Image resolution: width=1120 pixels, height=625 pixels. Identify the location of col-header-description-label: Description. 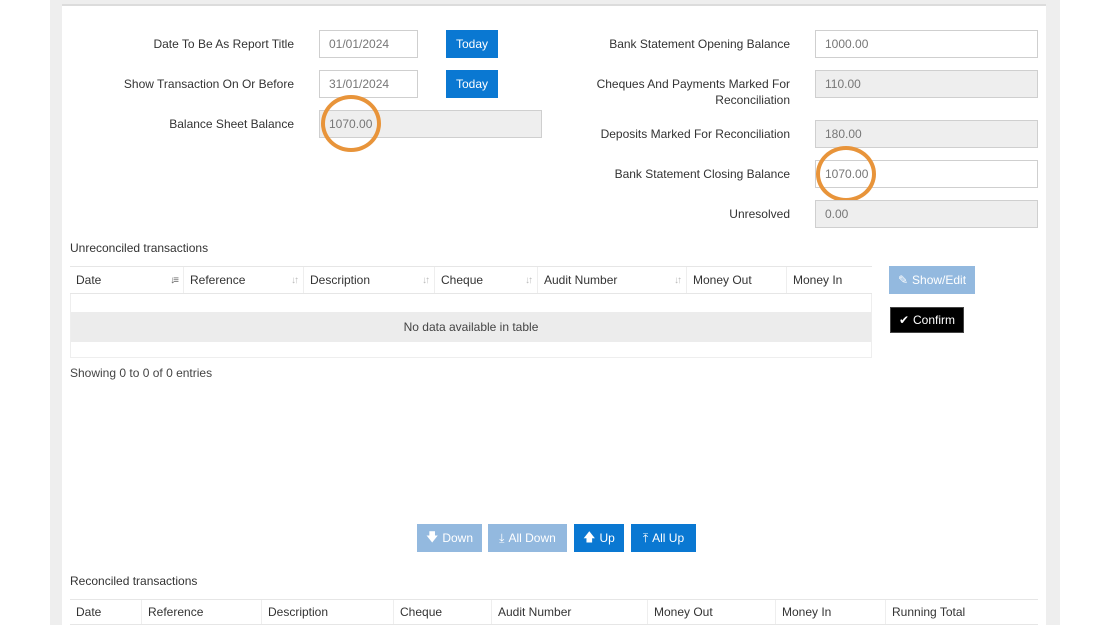
(340, 280).